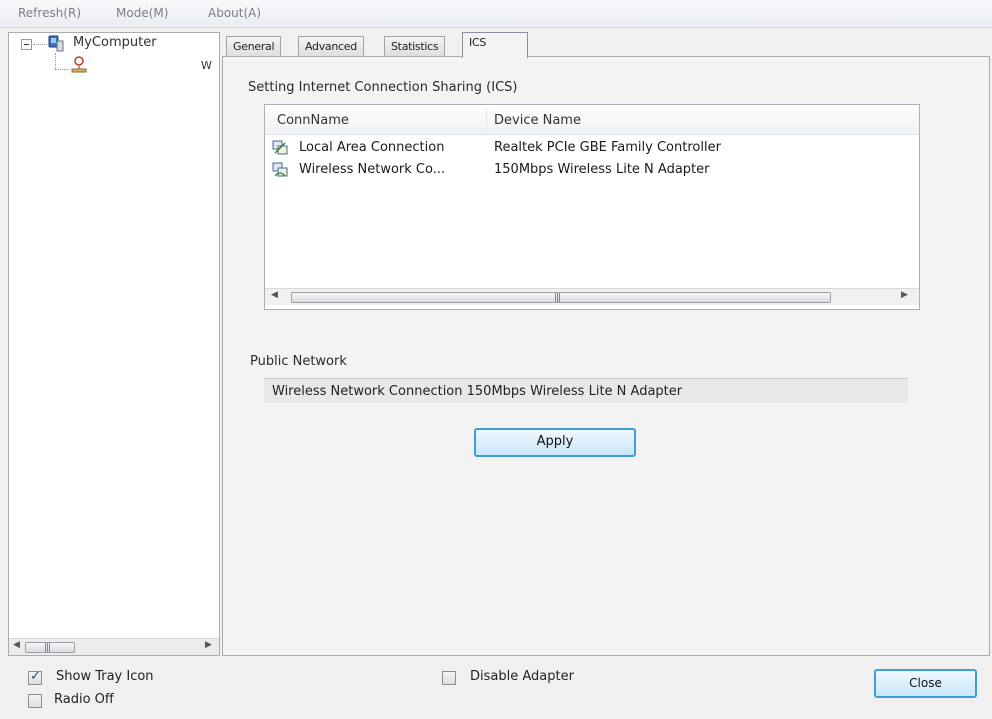 This screenshot has width=992, height=719. I want to click on tree-expander-icon, so click(26, 44).